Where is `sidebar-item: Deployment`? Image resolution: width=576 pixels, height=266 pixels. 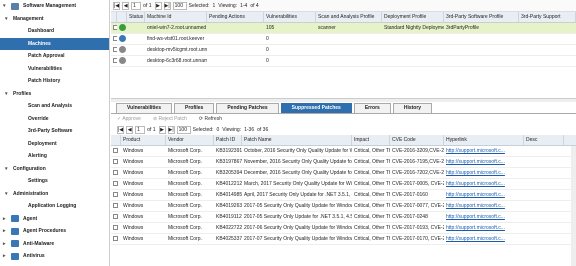 sidebar-item: Deployment is located at coordinates (54, 144).